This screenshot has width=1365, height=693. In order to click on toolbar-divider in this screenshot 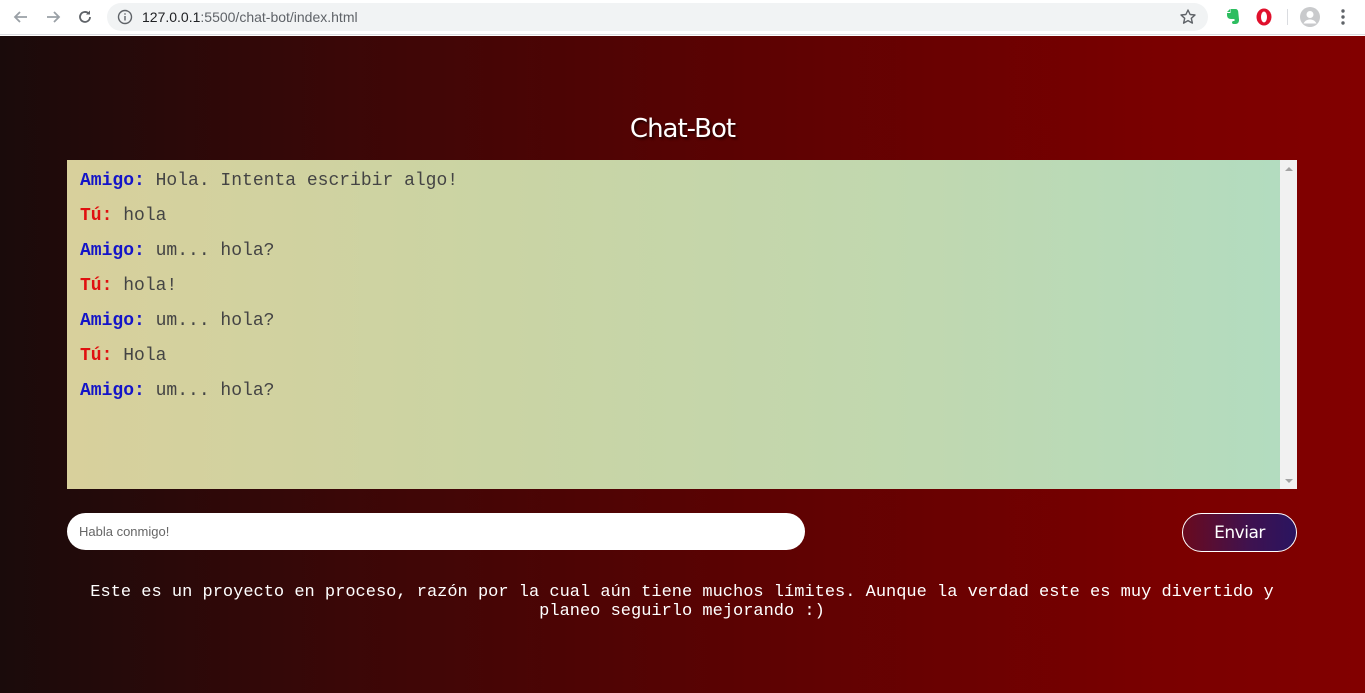, I will do `click(1287, 17)`.